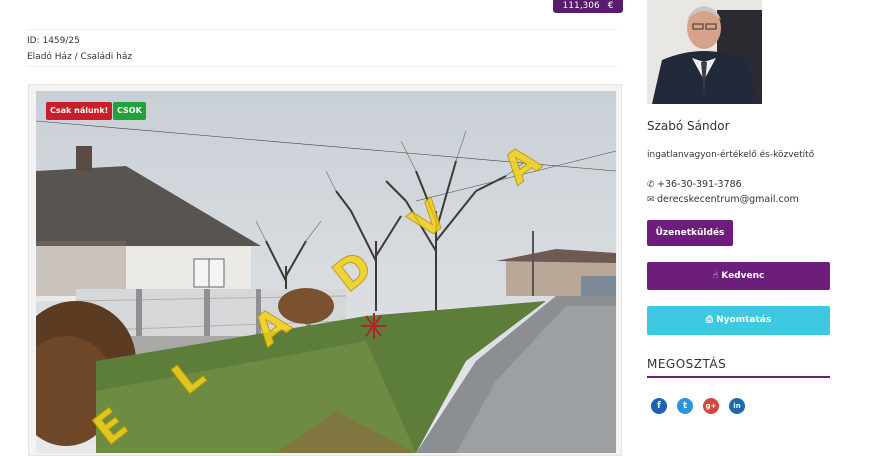  I want to click on twitter-icon: t, so click(685, 406).